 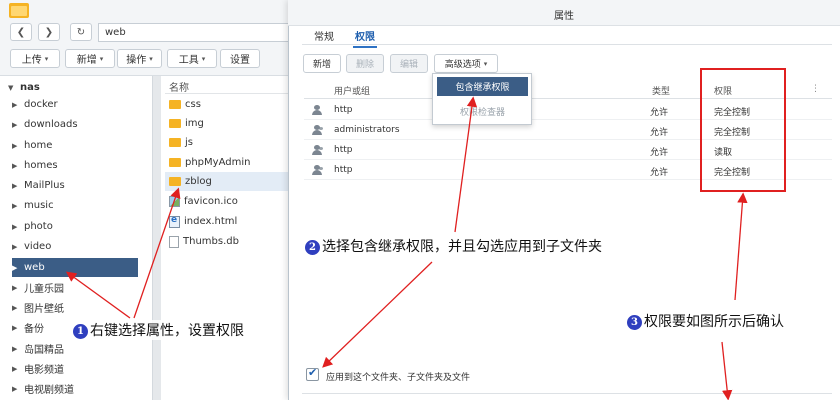 What do you see at coordinates (634, 322) in the screenshot?
I see `step-badge: 3` at bounding box center [634, 322].